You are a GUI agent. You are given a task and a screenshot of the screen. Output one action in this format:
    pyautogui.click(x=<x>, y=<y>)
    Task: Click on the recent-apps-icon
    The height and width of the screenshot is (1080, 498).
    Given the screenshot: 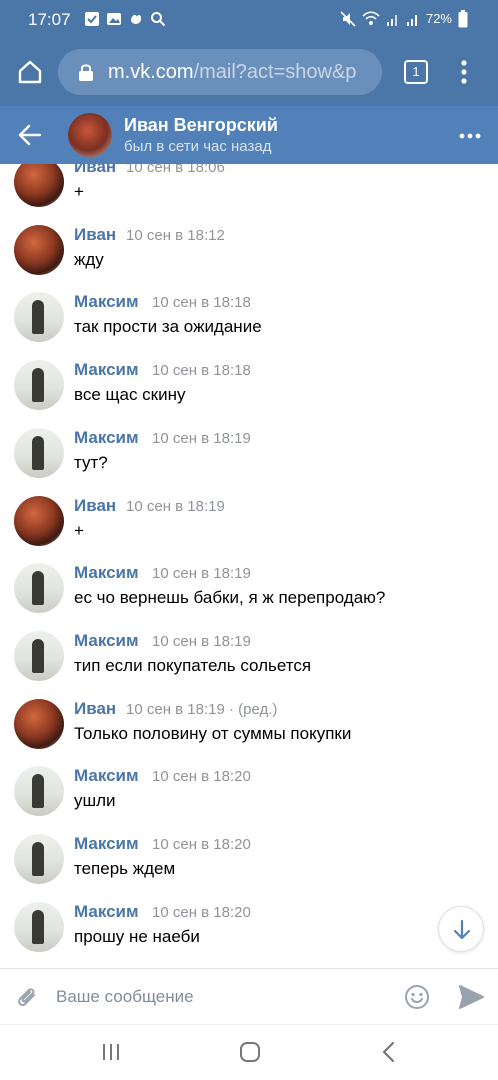 What is the action you would take?
    pyautogui.click(x=111, y=1052)
    